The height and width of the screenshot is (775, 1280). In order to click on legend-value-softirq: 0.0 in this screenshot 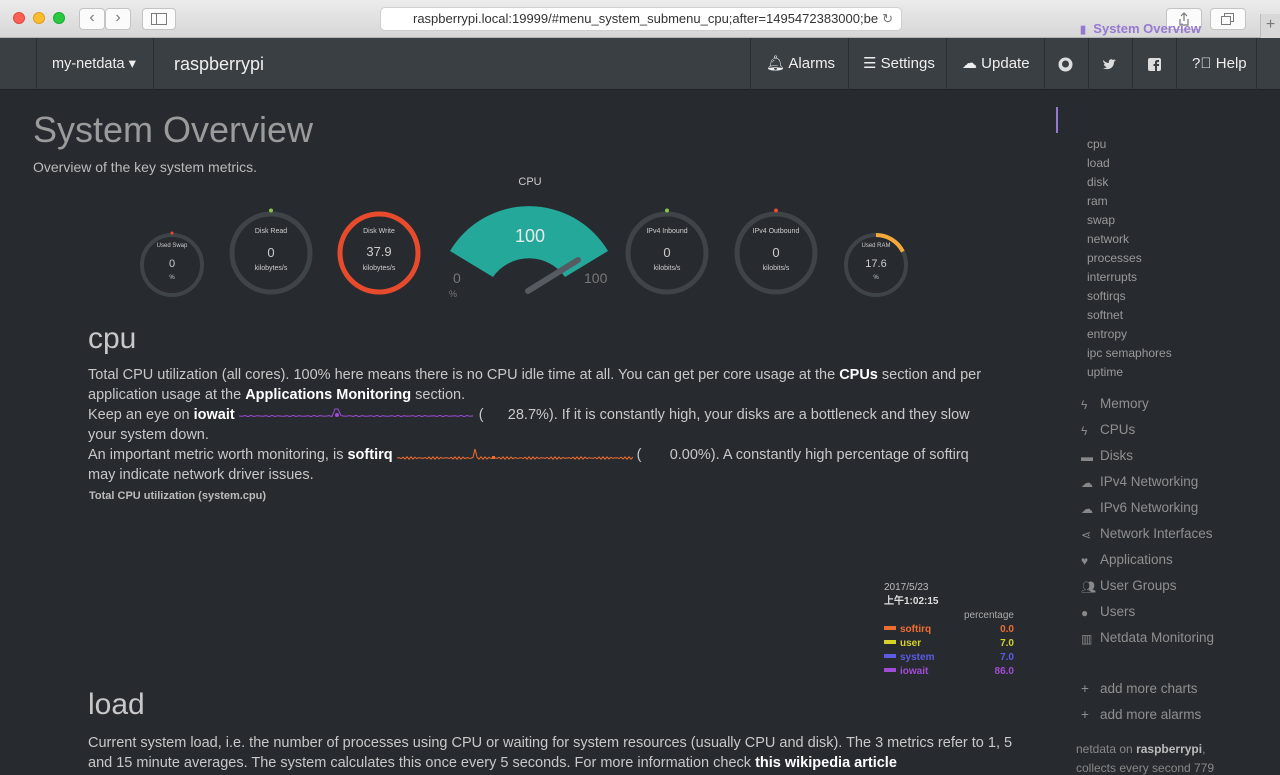, I will do `click(1007, 629)`.